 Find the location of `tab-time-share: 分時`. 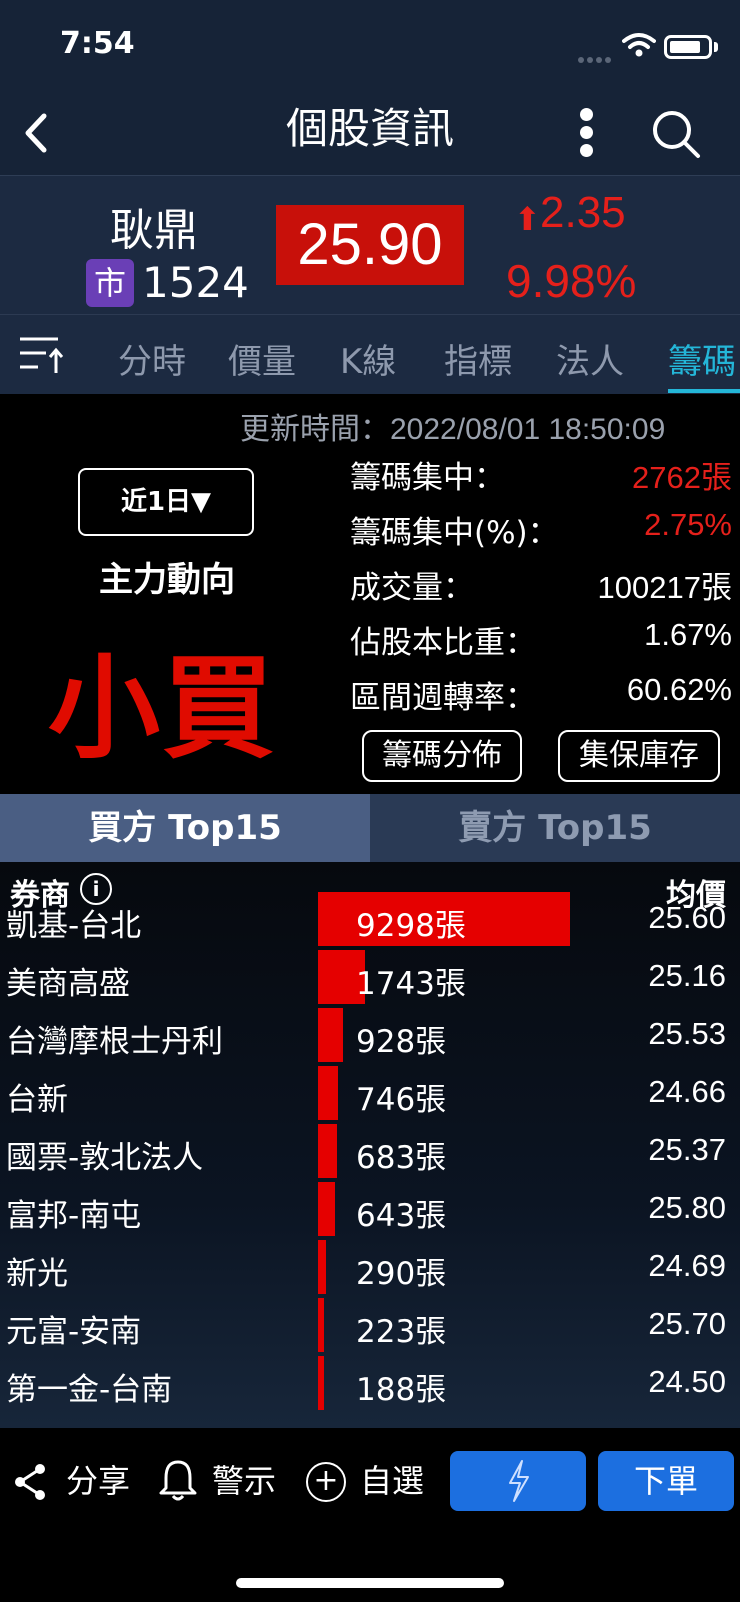

tab-time-share: 分時 is located at coordinates (152, 358).